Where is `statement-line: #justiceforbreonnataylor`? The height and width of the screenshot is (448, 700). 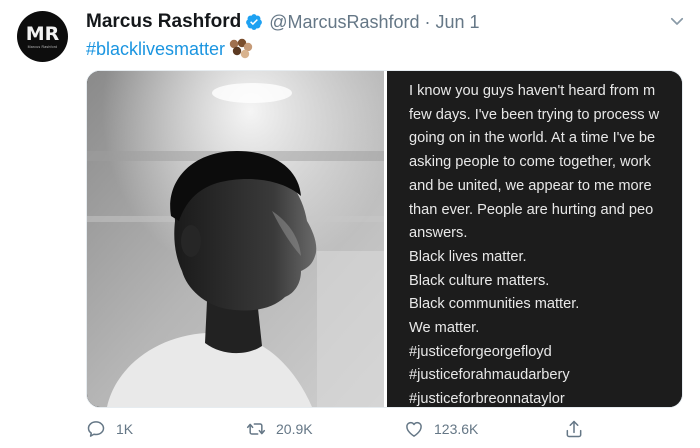 statement-line: #justiceforbreonnataylor is located at coordinates (487, 399).